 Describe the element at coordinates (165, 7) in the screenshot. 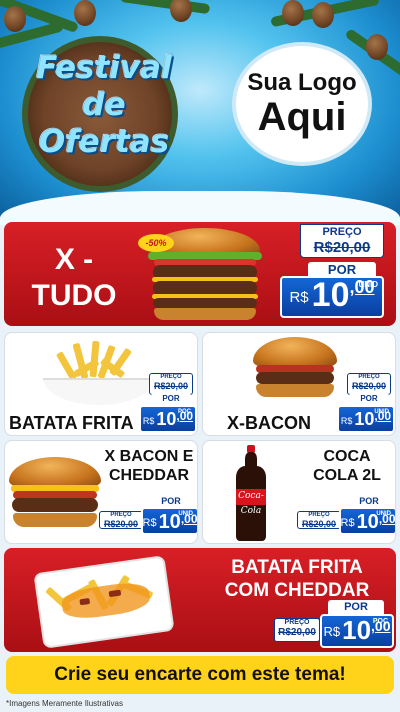

I see `pine-branch` at that location.